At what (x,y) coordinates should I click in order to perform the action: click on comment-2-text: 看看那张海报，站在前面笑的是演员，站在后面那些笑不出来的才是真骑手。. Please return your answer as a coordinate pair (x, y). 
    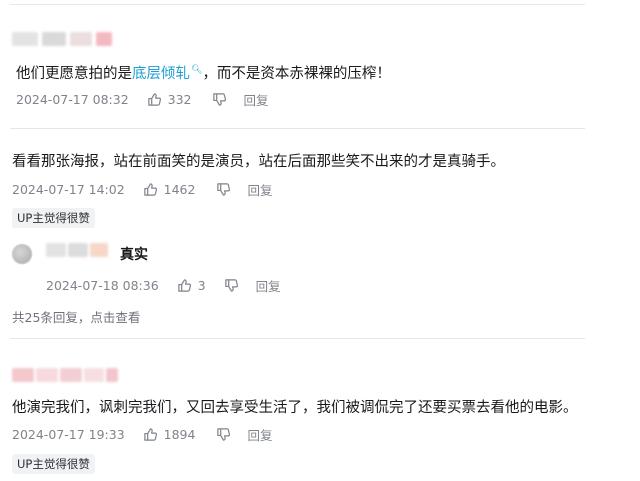
    Looking at the image, I should click on (258, 162).